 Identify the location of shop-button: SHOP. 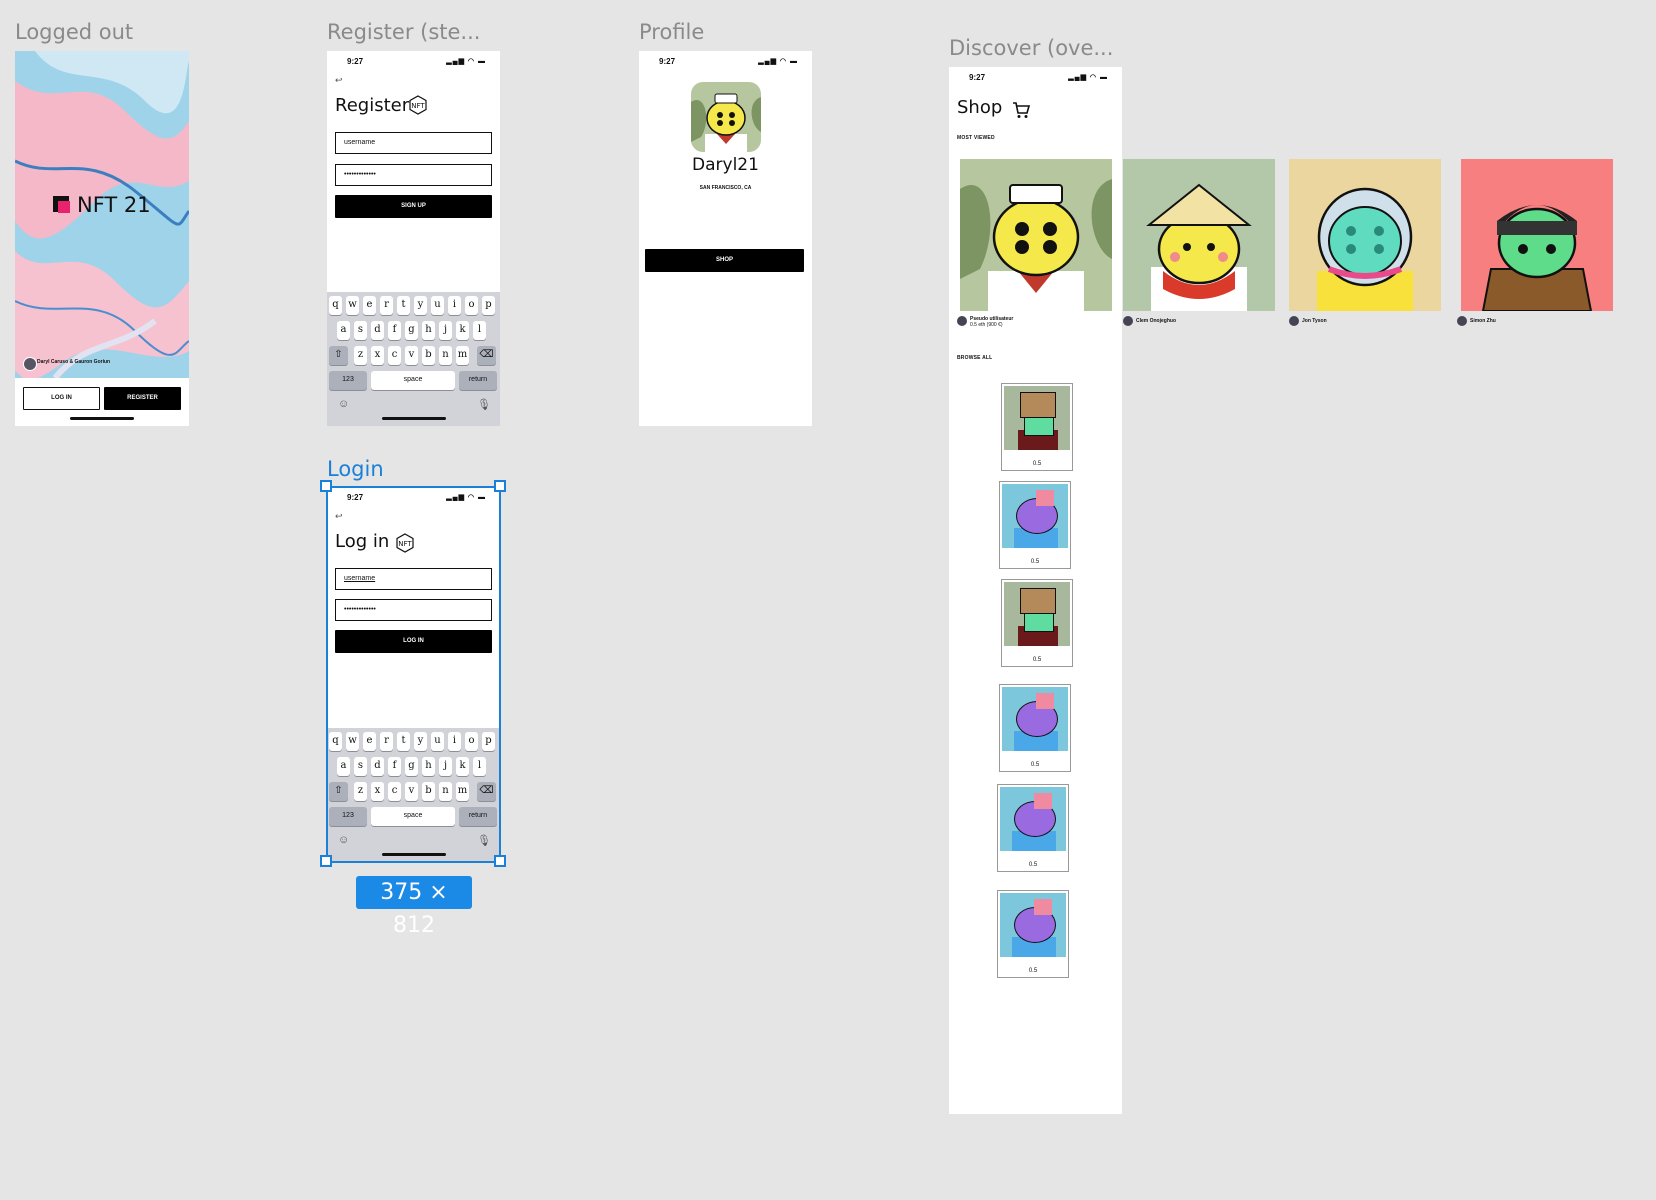
(724, 260).